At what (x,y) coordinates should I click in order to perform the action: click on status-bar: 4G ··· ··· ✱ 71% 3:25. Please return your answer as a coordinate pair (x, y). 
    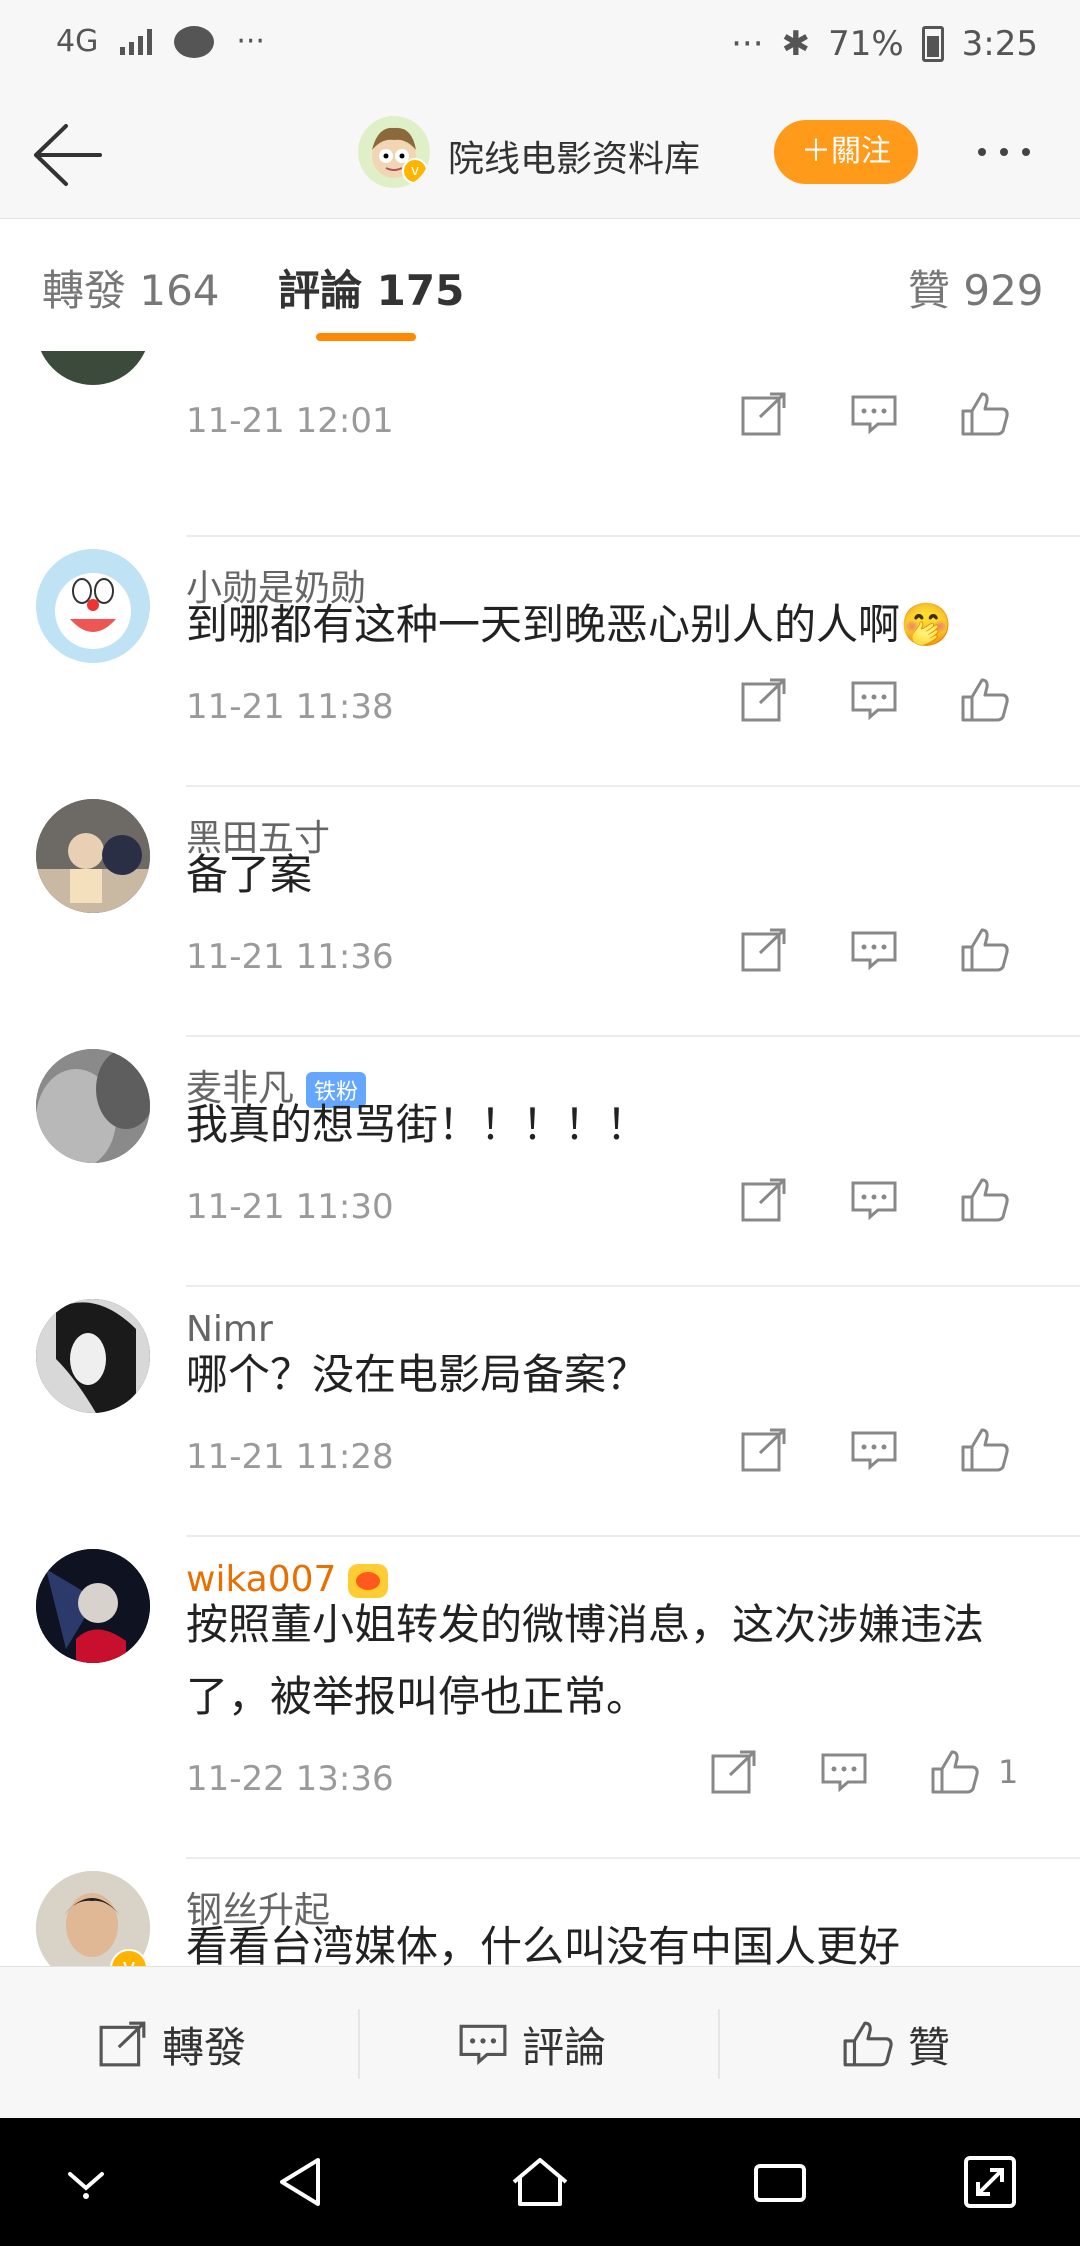
    Looking at the image, I should click on (540, 46).